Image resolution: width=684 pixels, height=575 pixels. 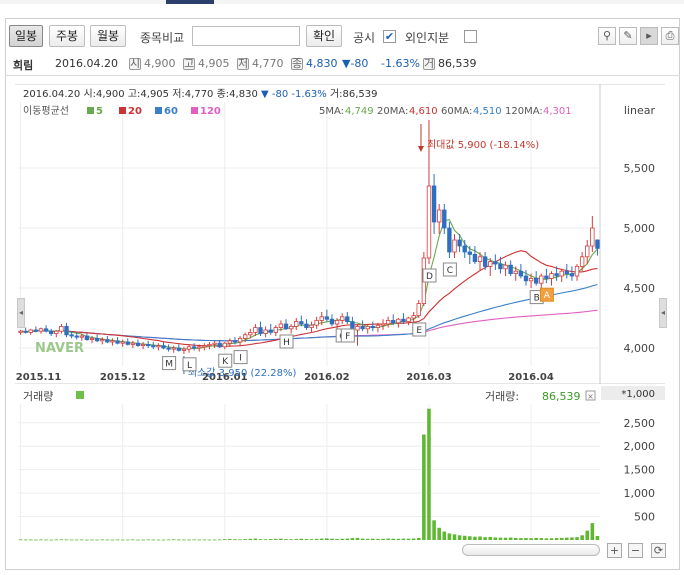 I want to click on zoom-in-button: +, so click(x=614, y=550).